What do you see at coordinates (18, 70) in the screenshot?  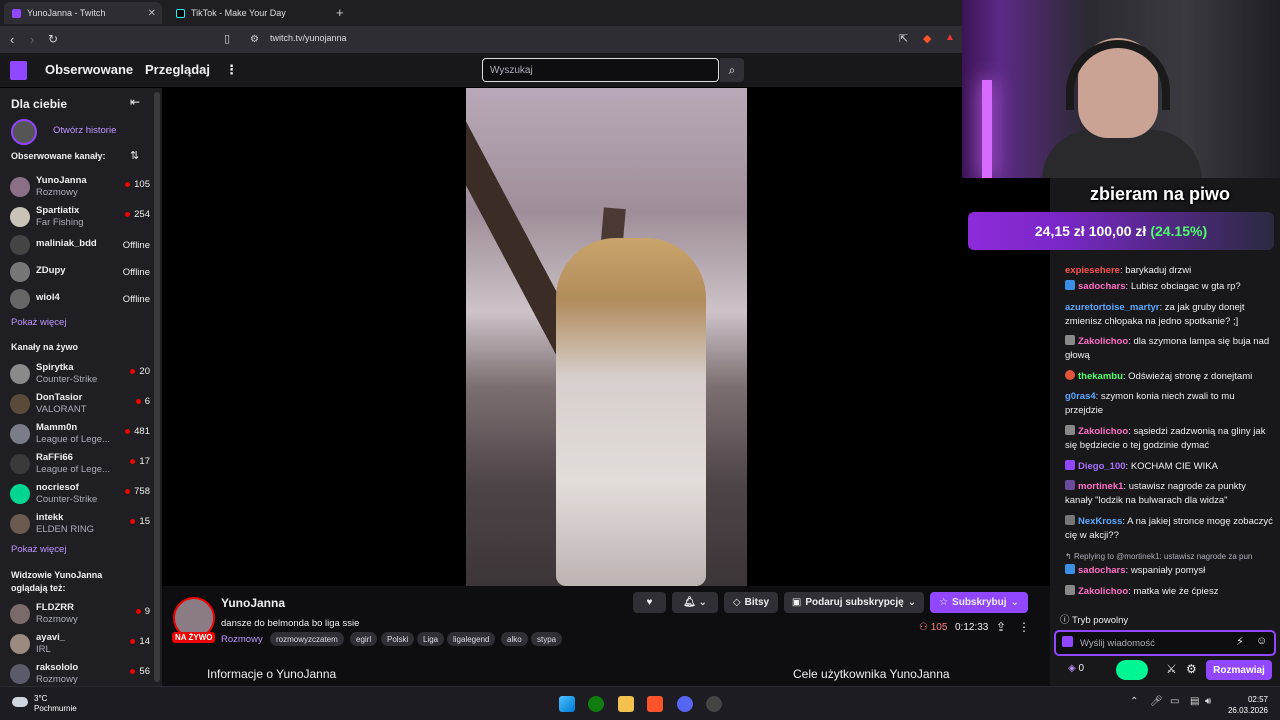 I see `twitch-logo-icon` at bounding box center [18, 70].